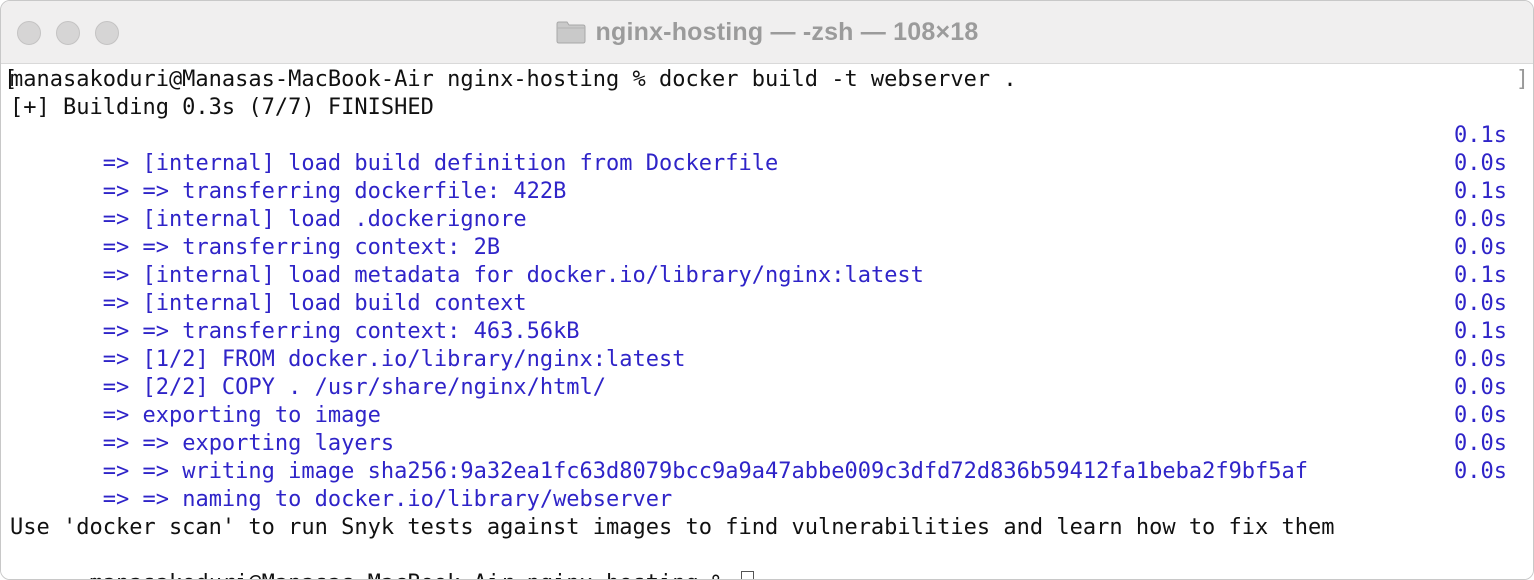 This screenshot has width=1534, height=580. Describe the element at coordinates (758, 205) in the screenshot. I see `build-step-line: => [internal] load .dockerignore 0.1s` at that location.